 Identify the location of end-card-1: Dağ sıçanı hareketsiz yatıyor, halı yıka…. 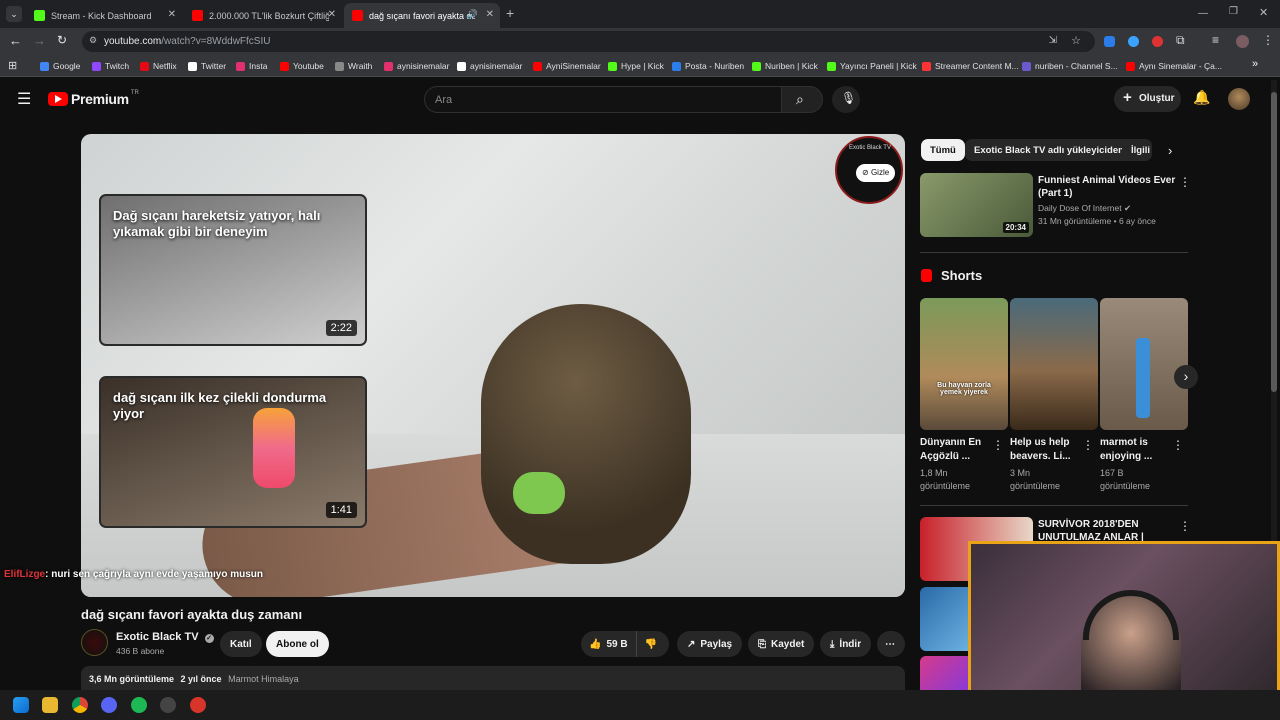
(233, 270).